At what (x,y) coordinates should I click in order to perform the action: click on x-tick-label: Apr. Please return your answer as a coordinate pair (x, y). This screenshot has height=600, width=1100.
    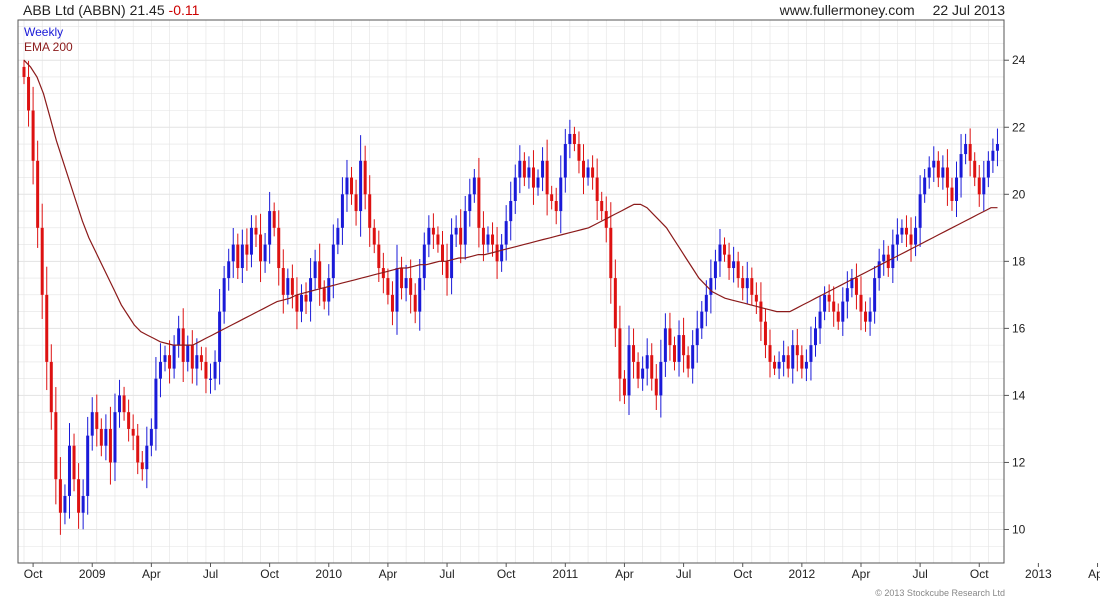
    Looking at the image, I should click on (388, 574).